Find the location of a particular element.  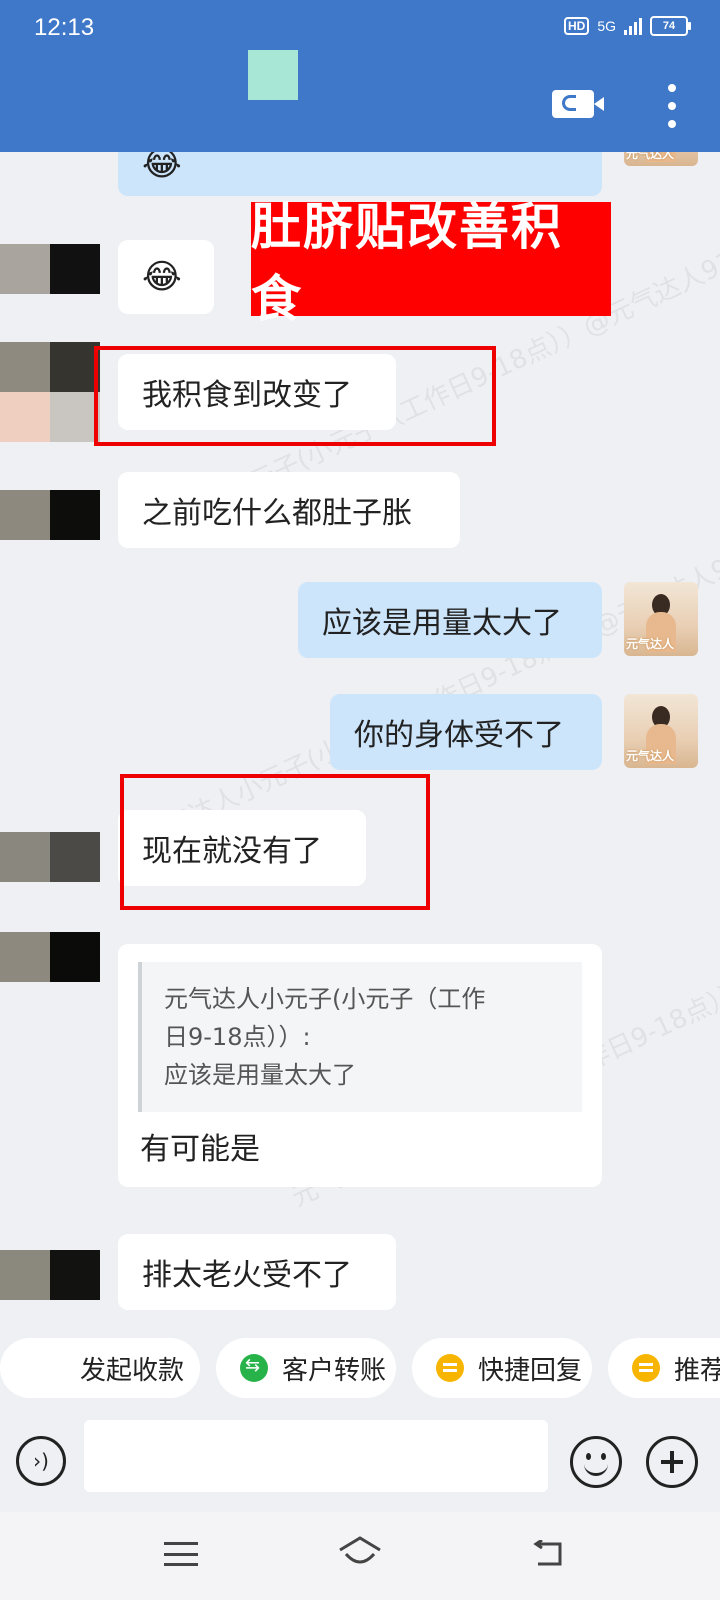

message-bubble-self: 你的身体受不了 is located at coordinates (466, 732).